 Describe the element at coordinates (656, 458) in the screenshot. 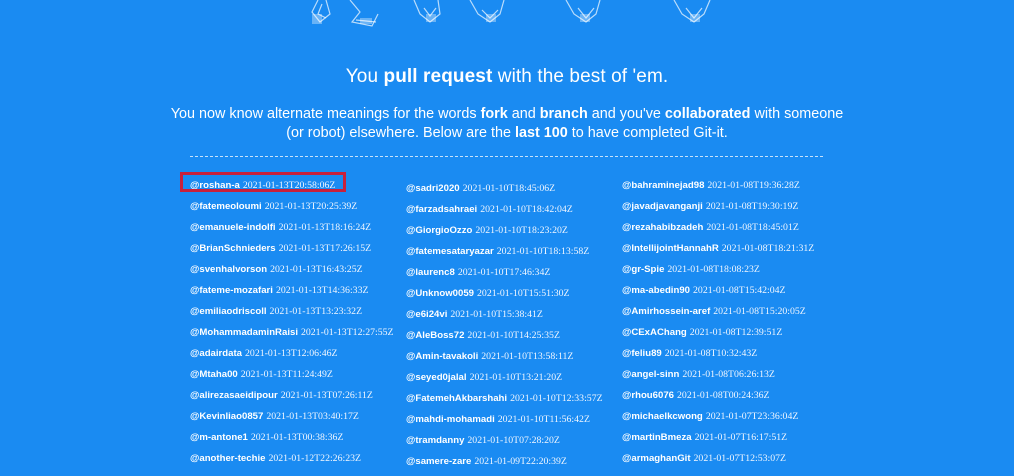

I see `user-link: @armaghanGit` at that location.